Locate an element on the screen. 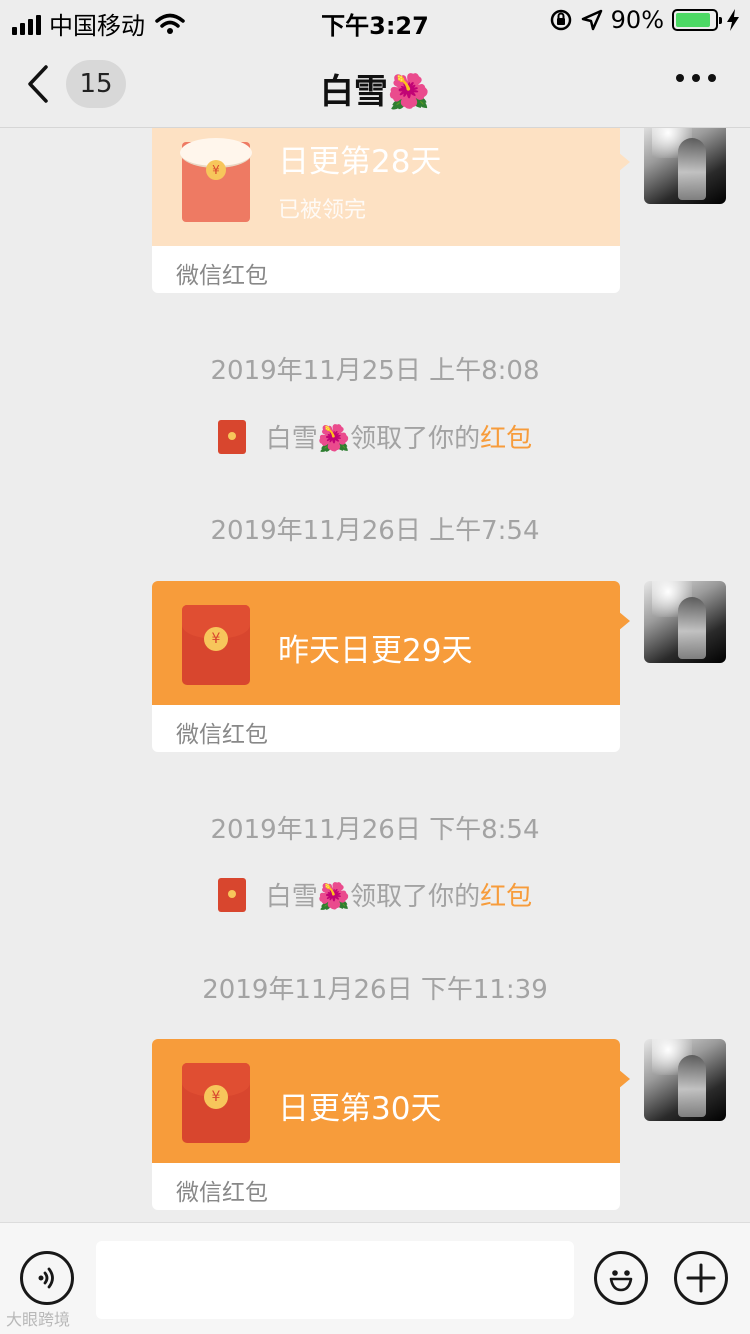 The height and width of the screenshot is (1334, 750). voice-icon is located at coordinates (46, 1278).